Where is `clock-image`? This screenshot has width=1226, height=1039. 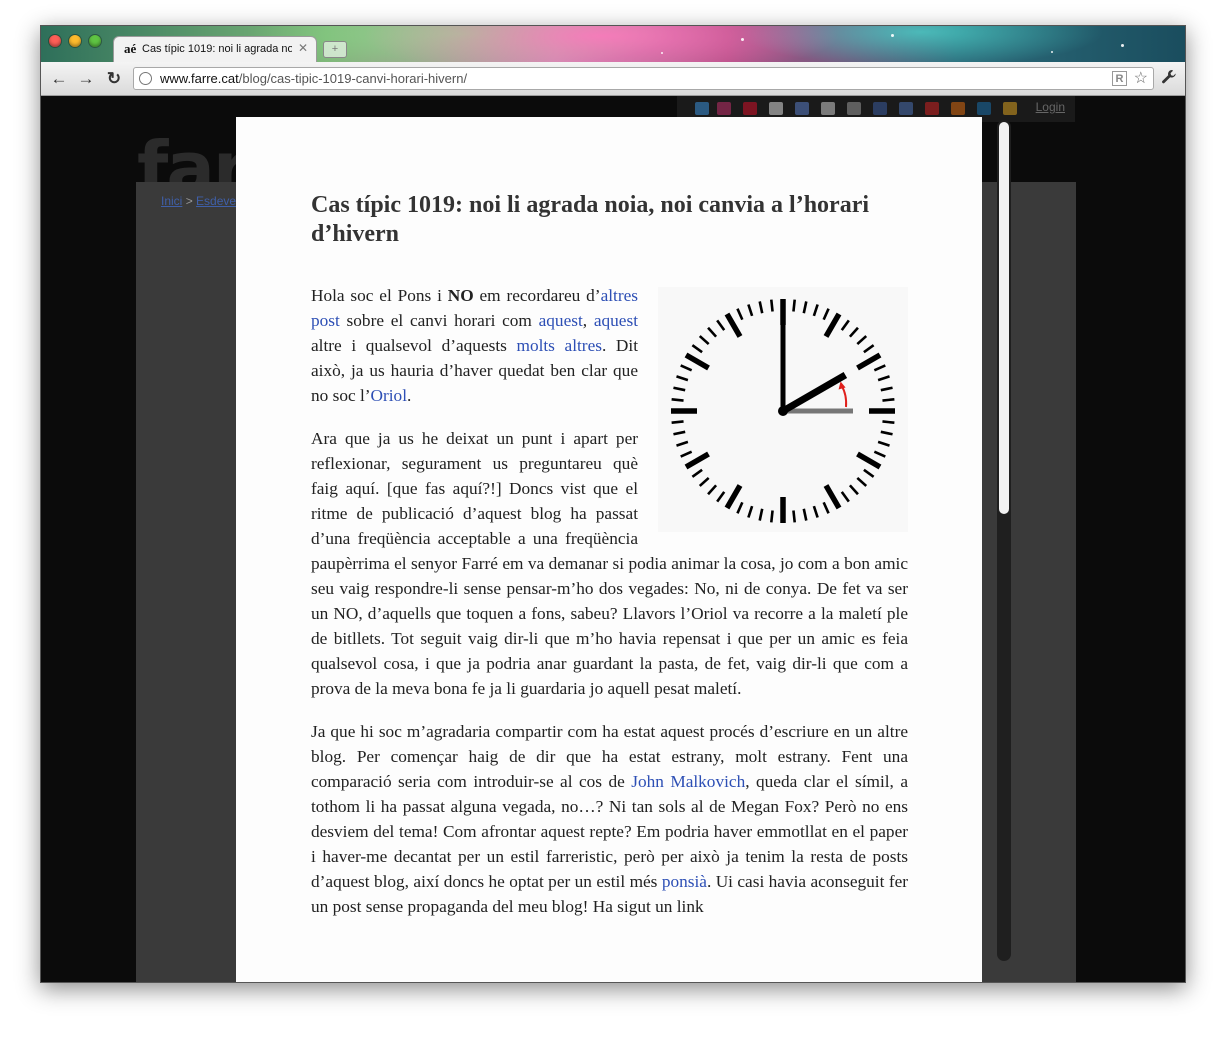
clock-image is located at coordinates (783, 409).